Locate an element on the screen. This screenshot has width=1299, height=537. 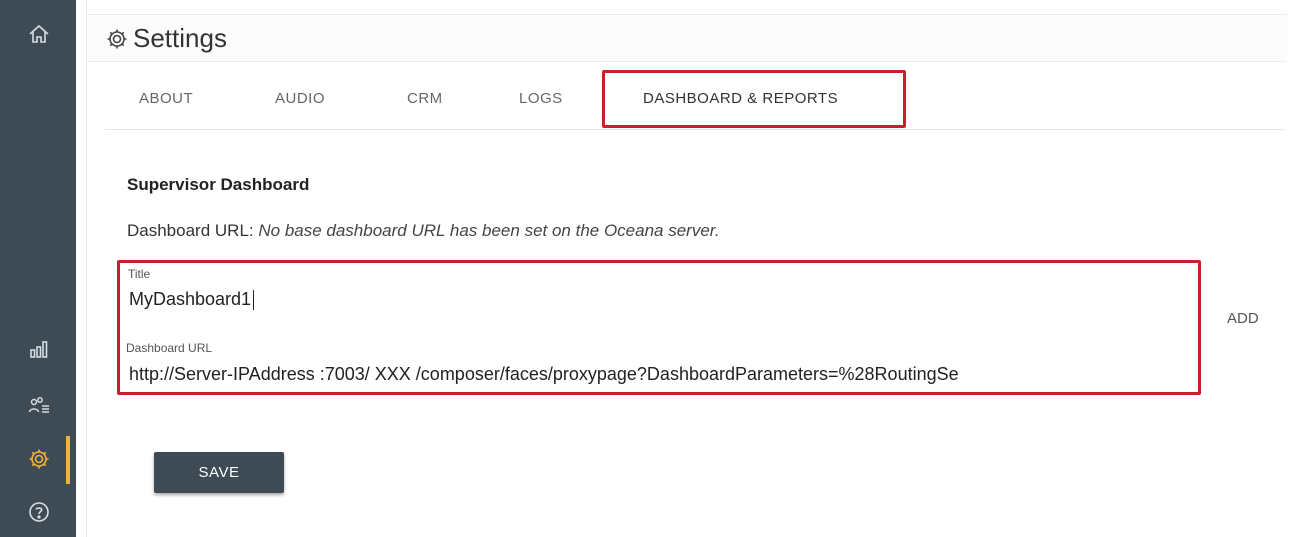
tab-crm: CRM is located at coordinates (425, 98).